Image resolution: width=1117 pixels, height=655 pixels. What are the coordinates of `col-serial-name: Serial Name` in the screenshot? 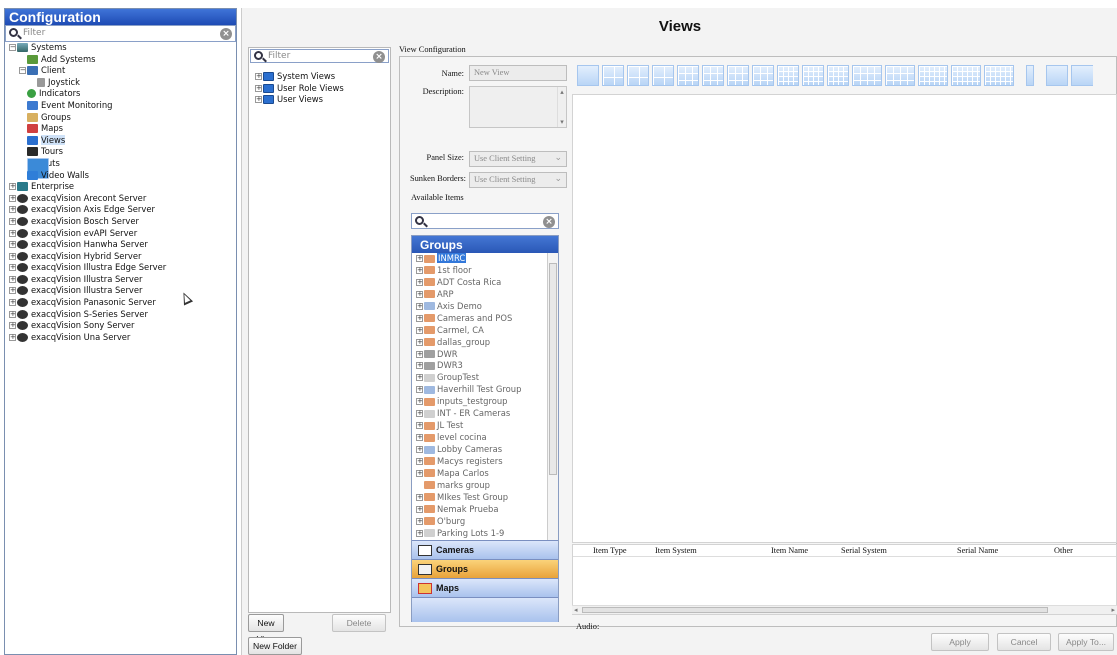 It's located at (977, 550).